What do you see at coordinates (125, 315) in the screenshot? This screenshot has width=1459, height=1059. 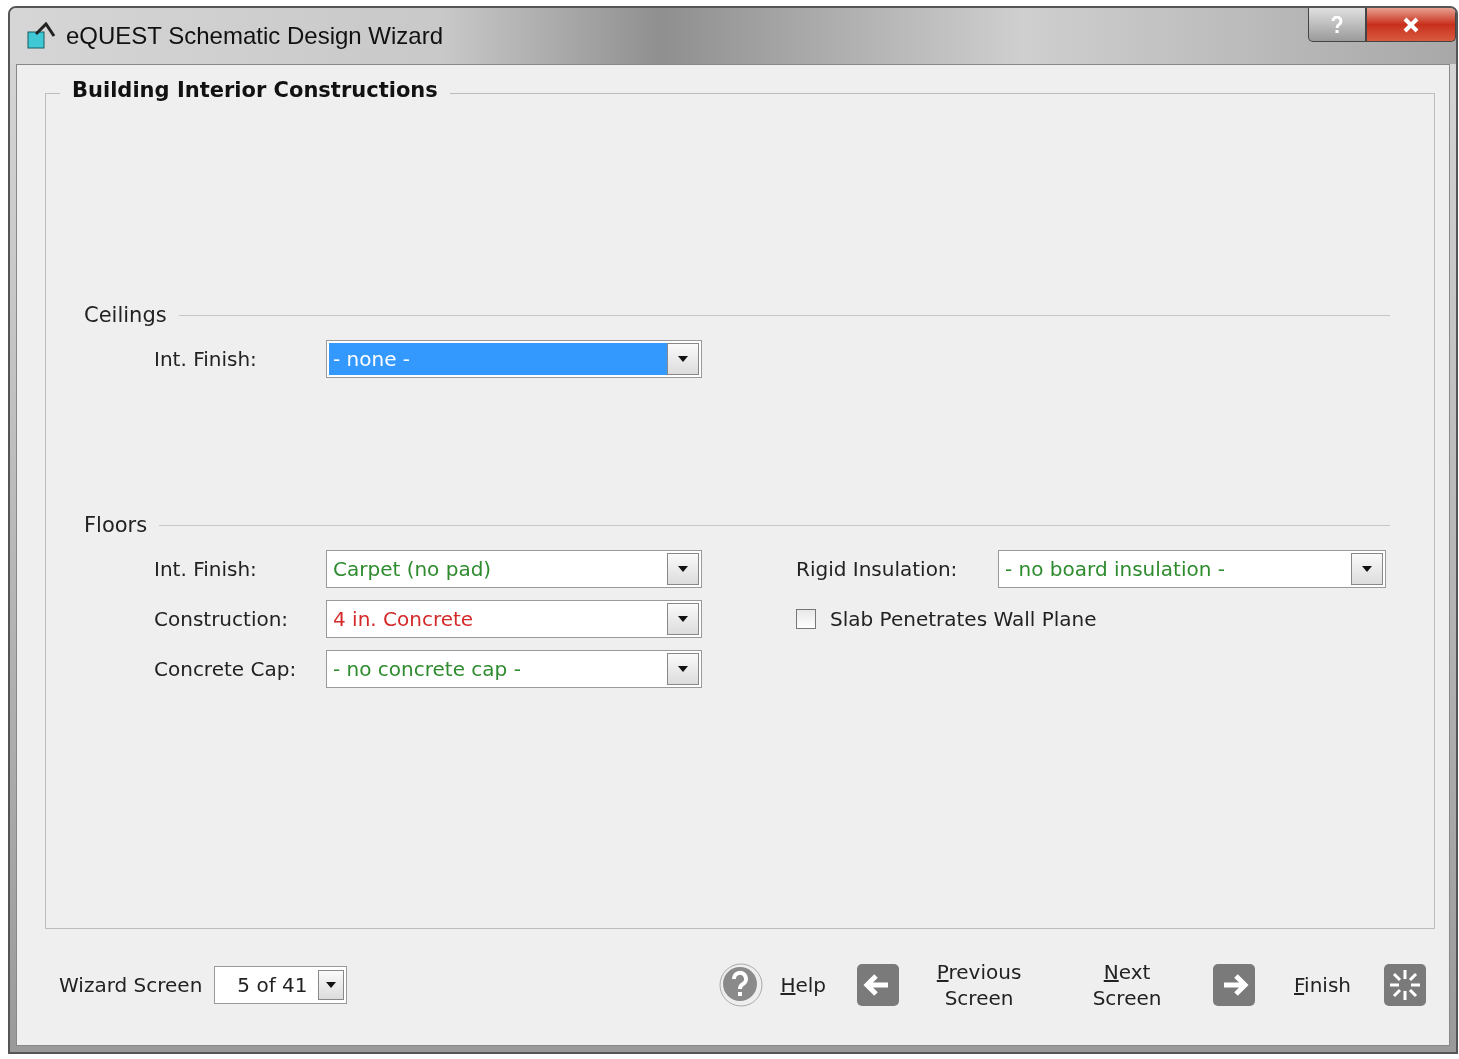 I see `section-title: Ceilings` at bounding box center [125, 315].